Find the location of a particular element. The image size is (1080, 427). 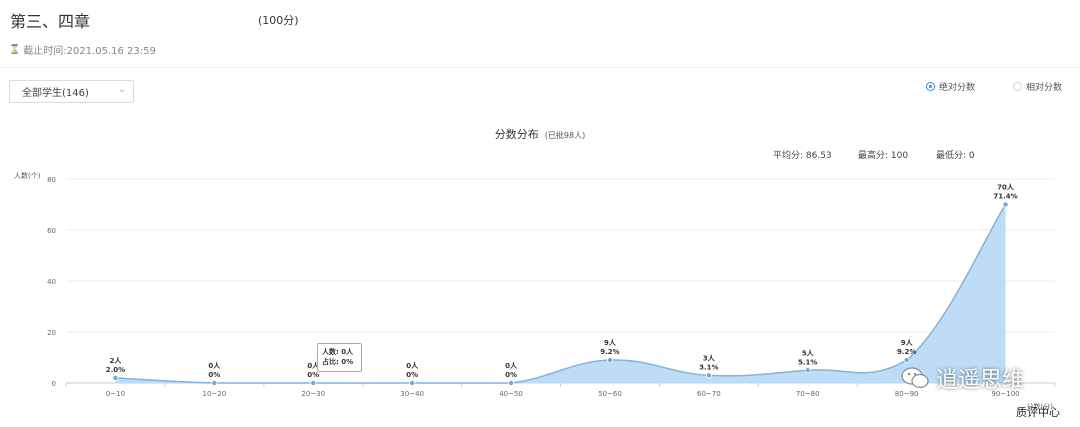

data-percent-label: 3.1% is located at coordinates (708, 367).